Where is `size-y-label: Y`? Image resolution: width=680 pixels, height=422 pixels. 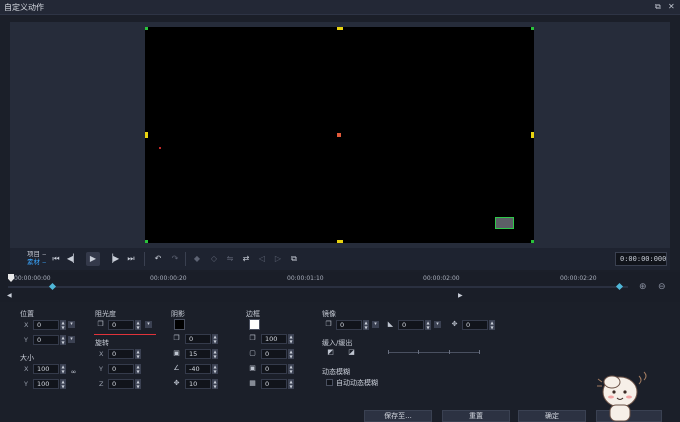
size-y-label: Y is located at coordinates (26, 384).